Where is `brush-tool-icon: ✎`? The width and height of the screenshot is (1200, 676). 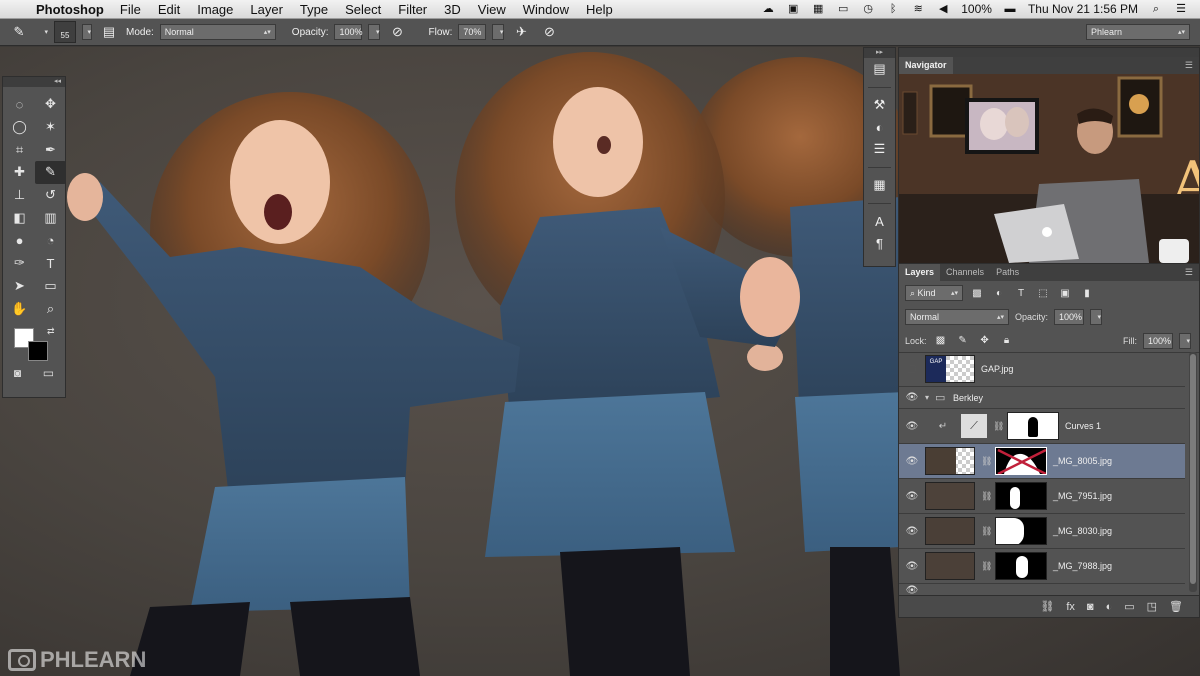
brush-tool-icon: ✎ is located at coordinates (50, 172).